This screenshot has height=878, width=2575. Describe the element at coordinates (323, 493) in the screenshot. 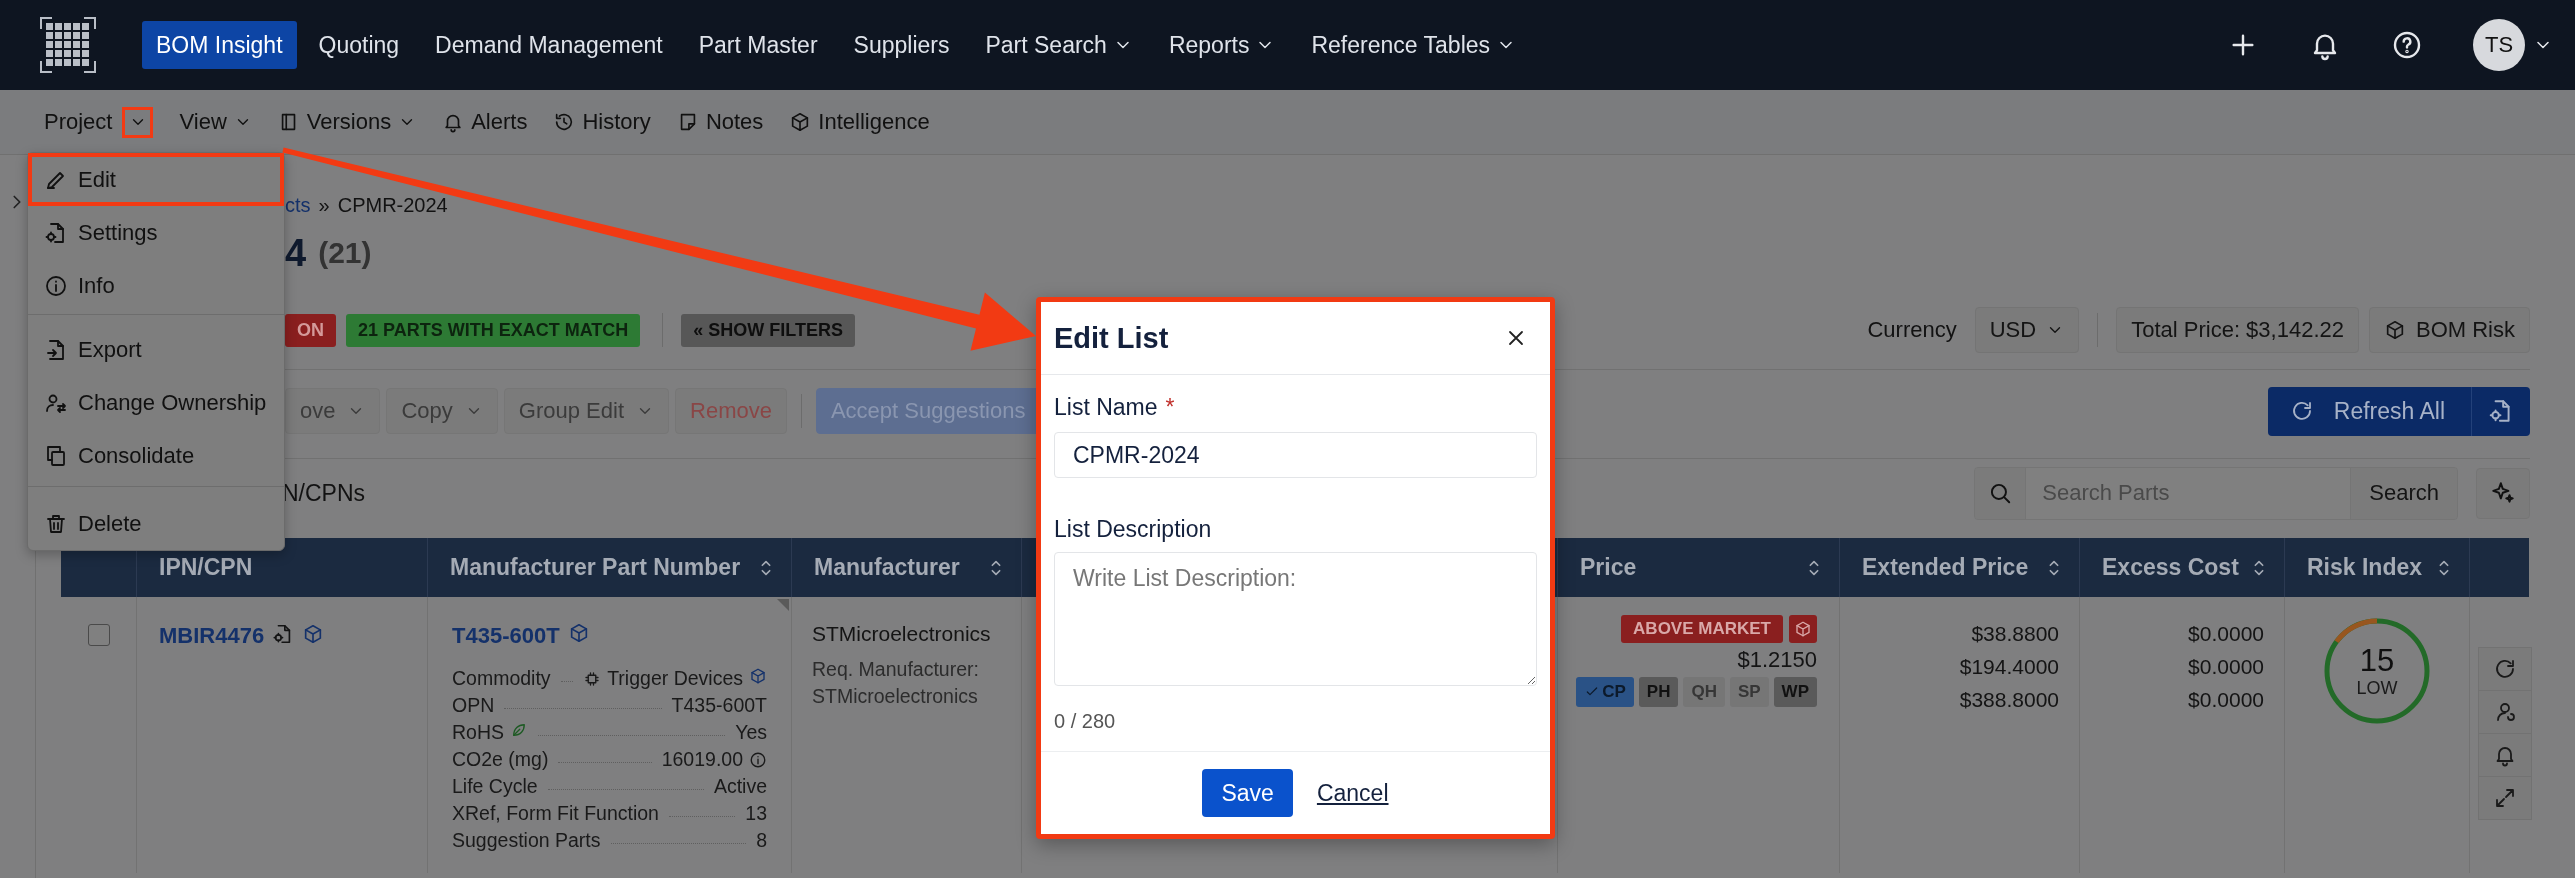

I see `list-caption: N/CPNs` at that location.